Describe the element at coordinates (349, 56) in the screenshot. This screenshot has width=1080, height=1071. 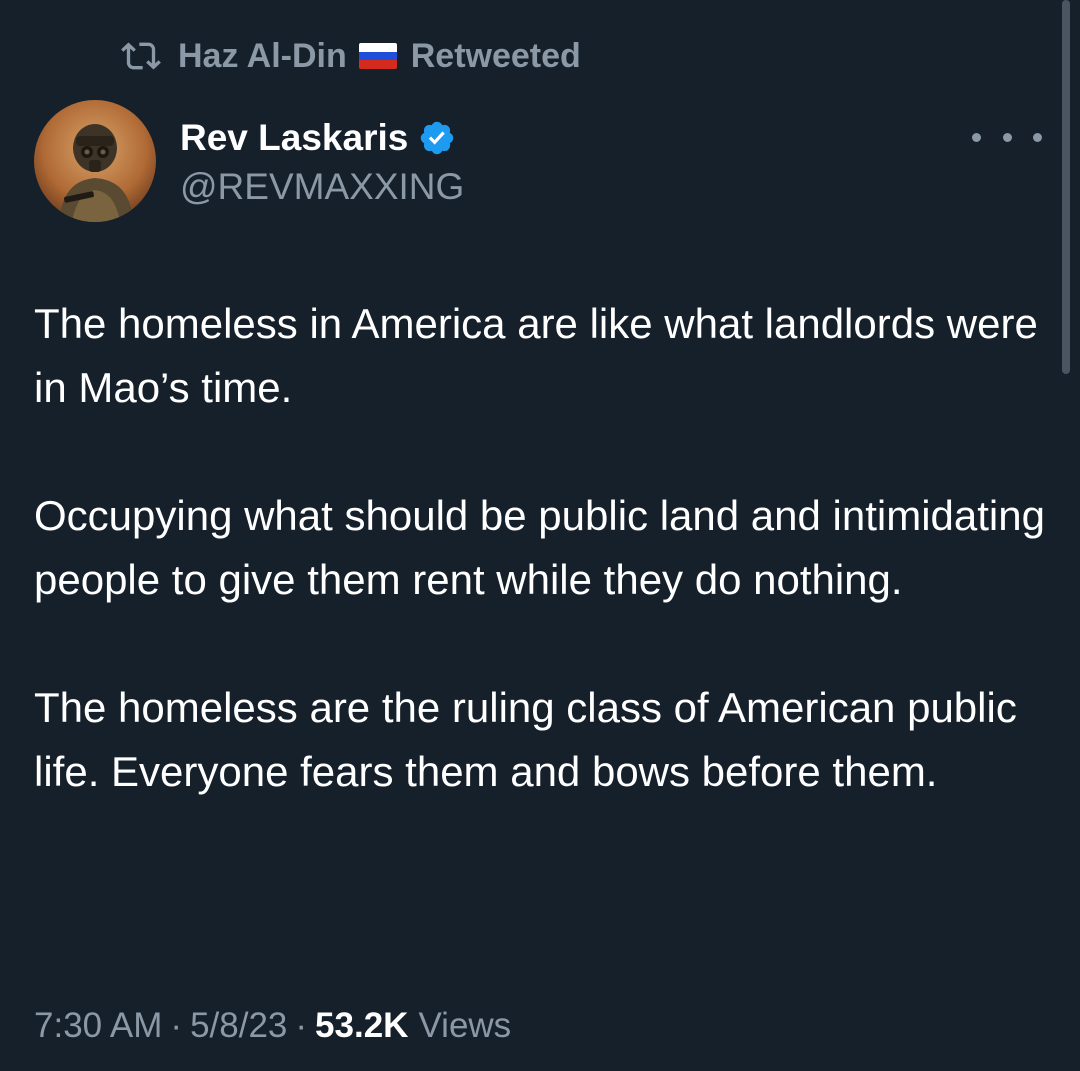
I see `retweet-context: Haz Al-Din Retweeted` at that location.